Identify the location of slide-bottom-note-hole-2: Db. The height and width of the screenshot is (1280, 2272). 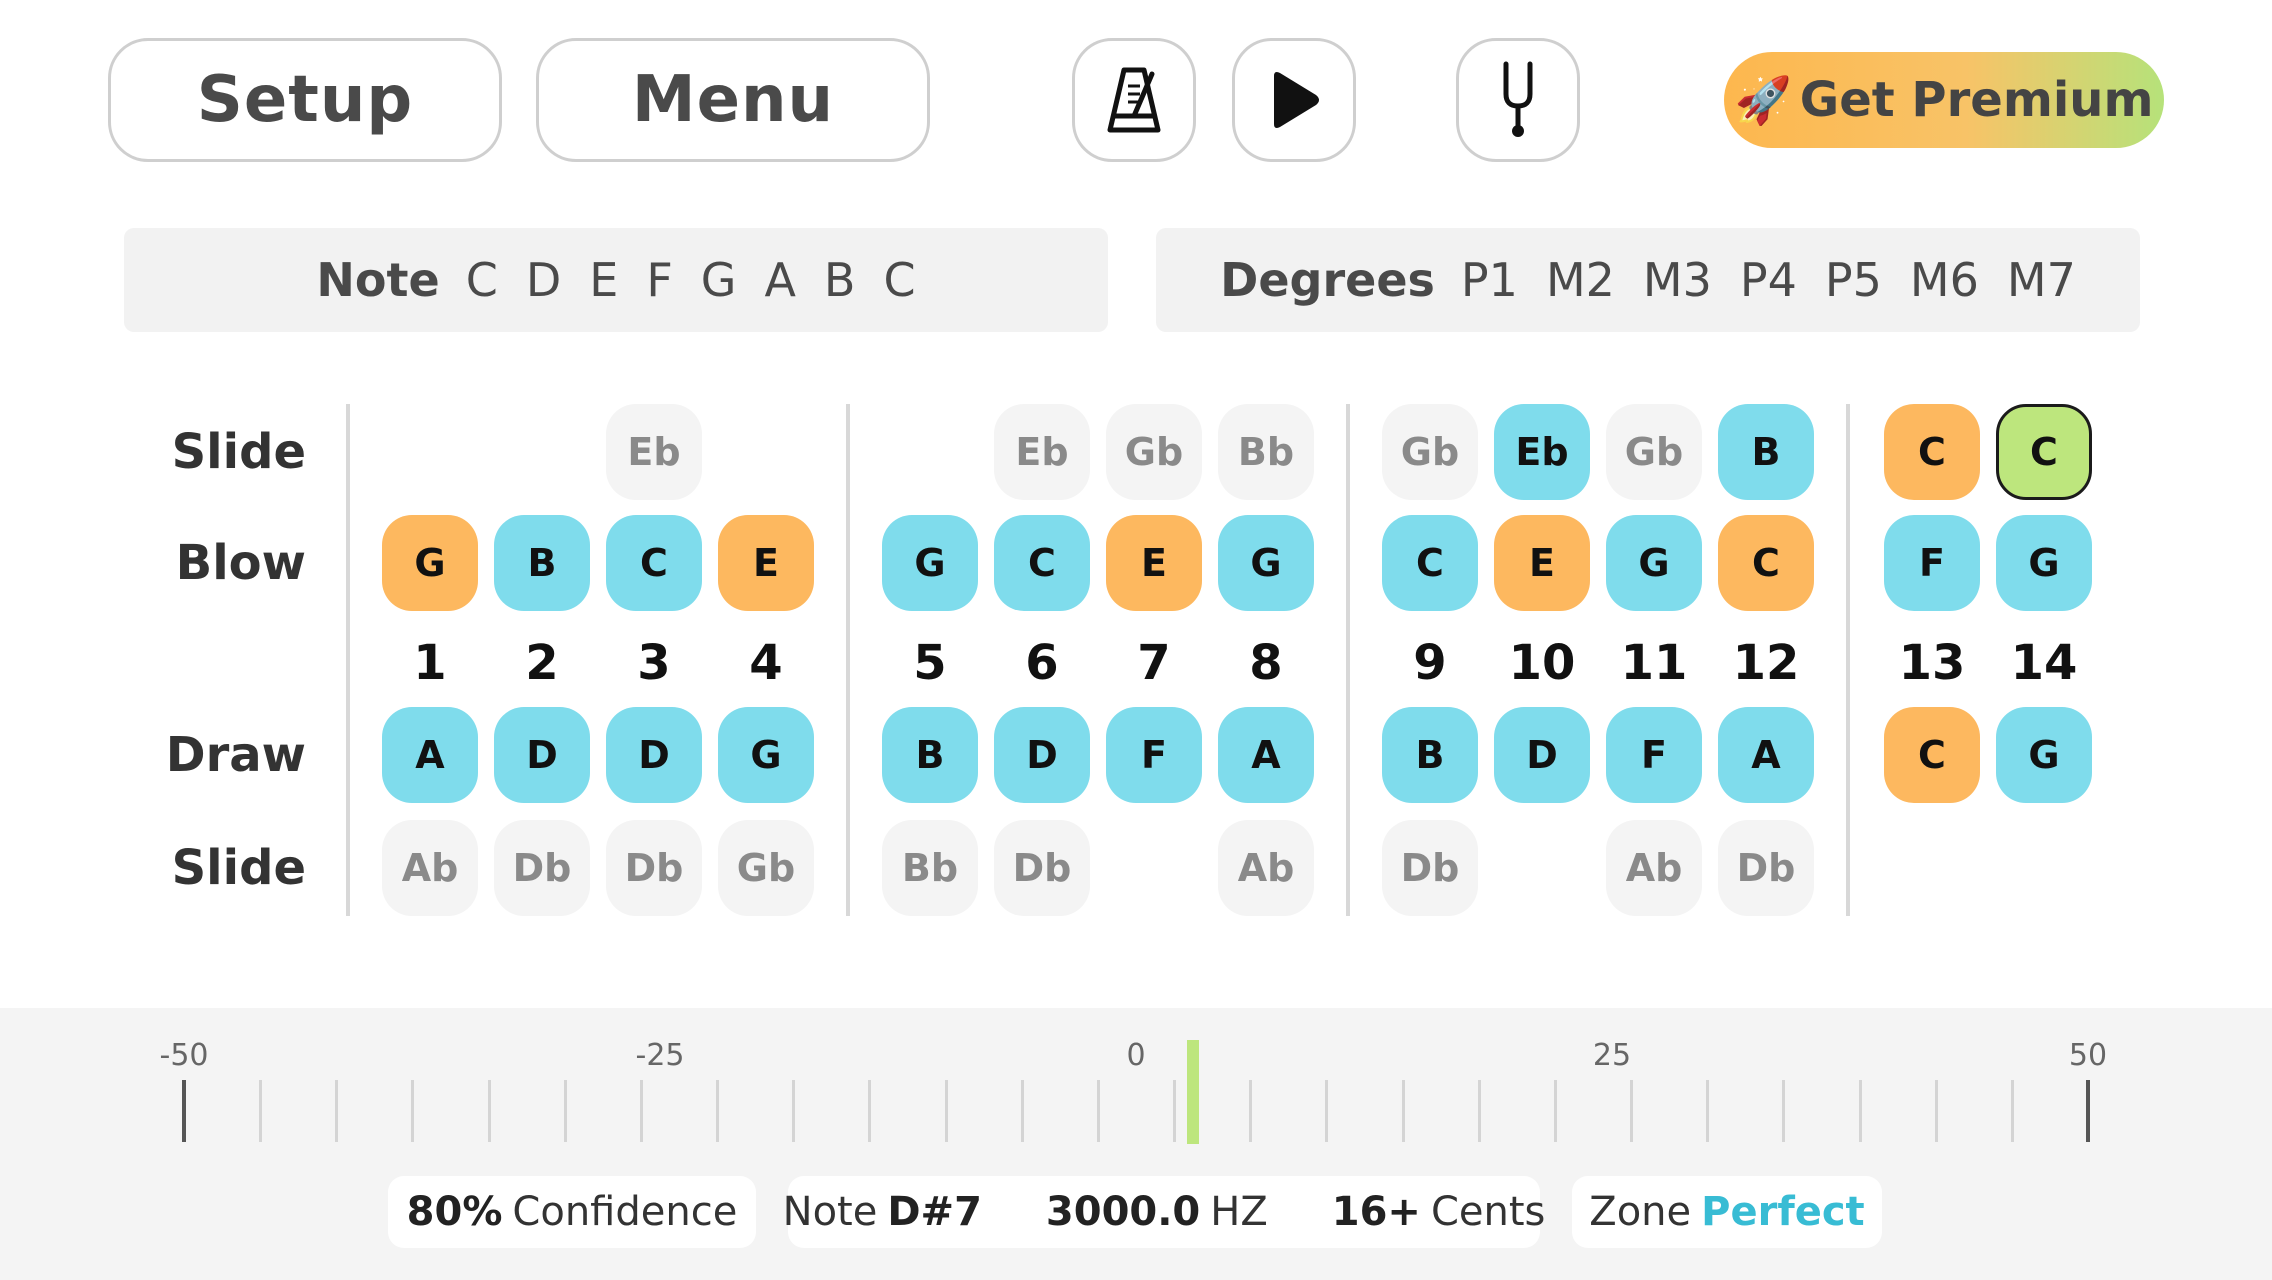
(542, 868).